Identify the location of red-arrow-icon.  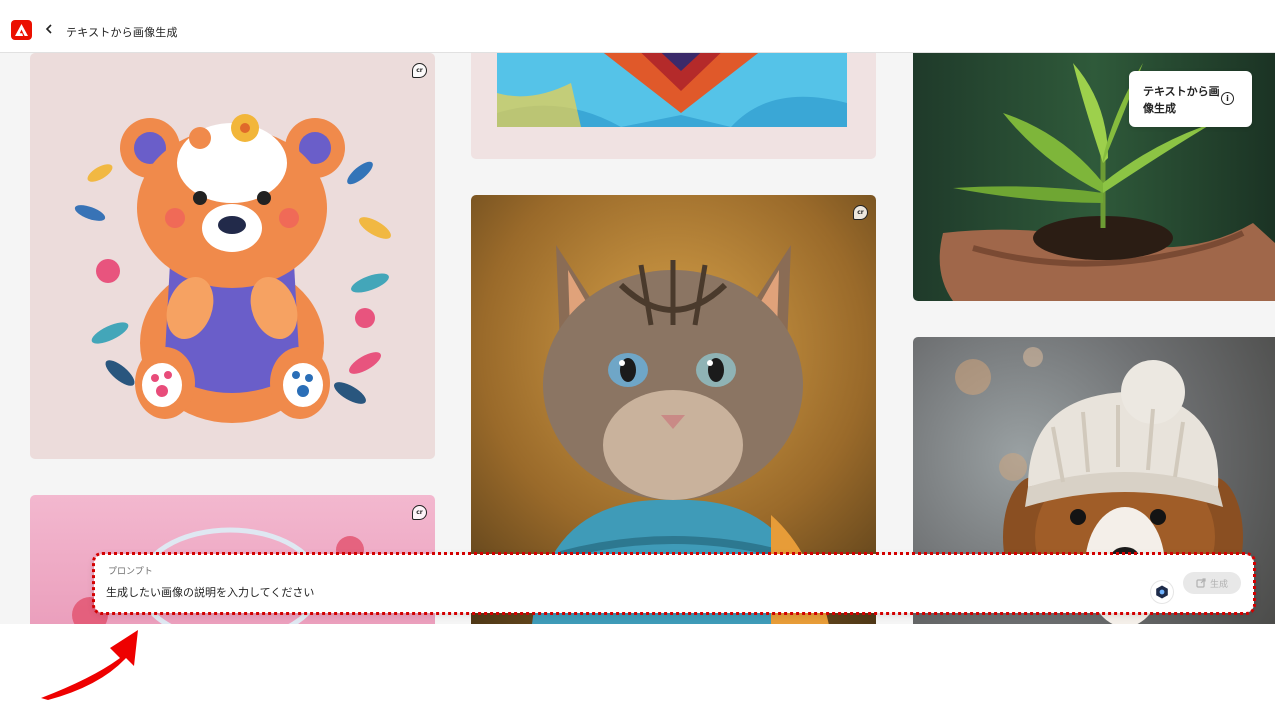
(89, 665).